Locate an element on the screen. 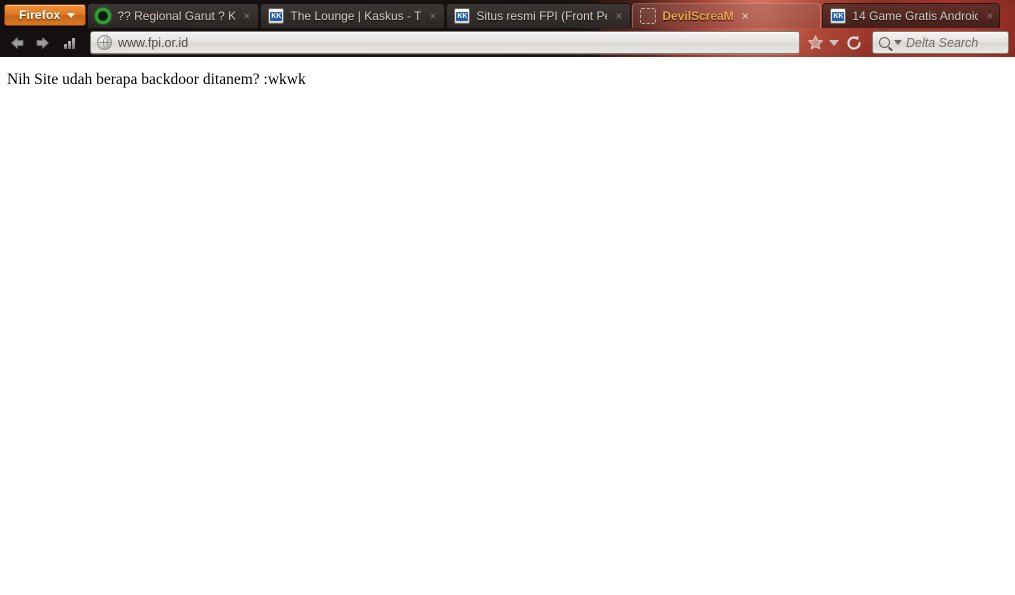 The height and width of the screenshot is (595, 1015). broken-image-favicon is located at coordinates (648, 16).